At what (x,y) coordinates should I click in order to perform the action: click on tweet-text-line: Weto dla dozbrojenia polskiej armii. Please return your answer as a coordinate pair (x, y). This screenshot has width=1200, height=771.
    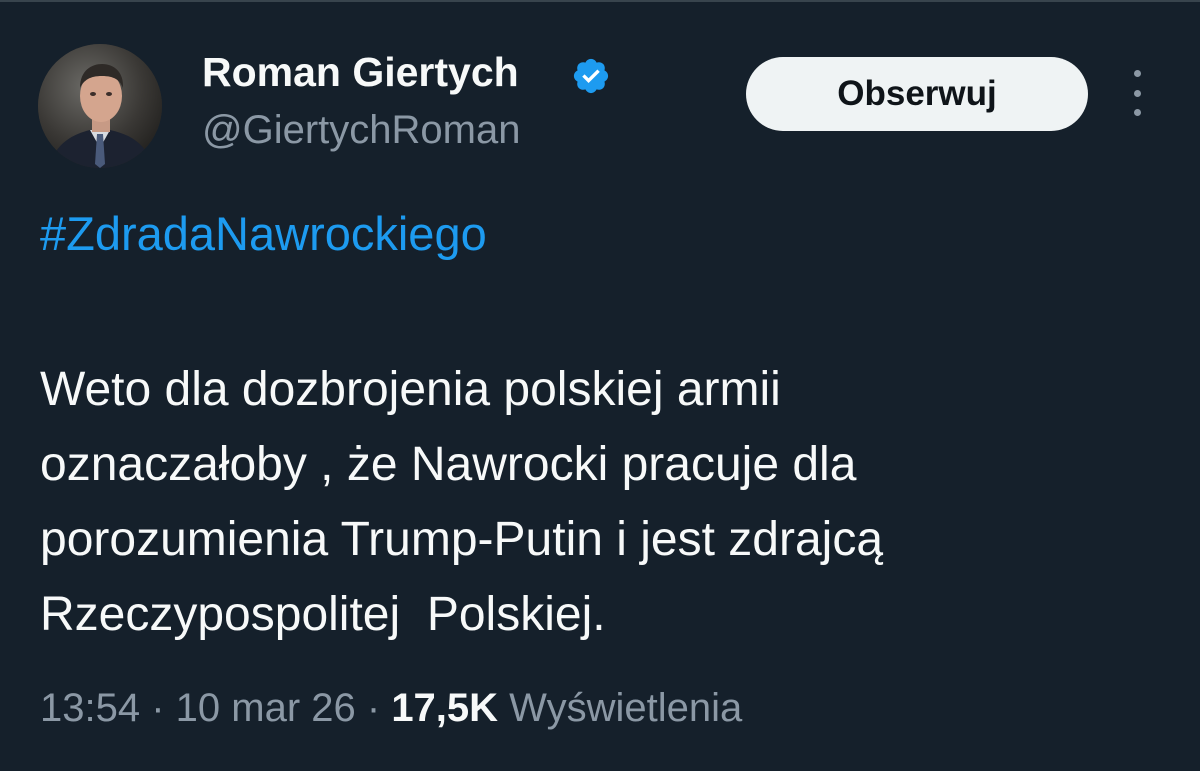
    Looking at the image, I should click on (410, 389).